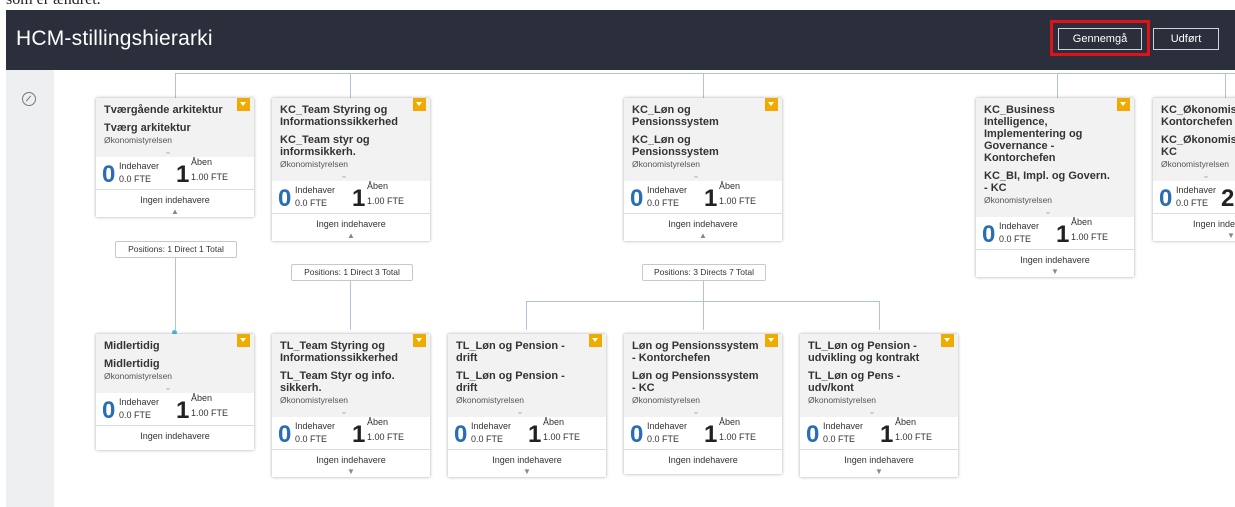 Image resolution: width=1235 pixels, height=507 pixels. Describe the element at coordinates (114, 38) in the screenshot. I see `page-title: HCM-stillingshierarki` at that location.